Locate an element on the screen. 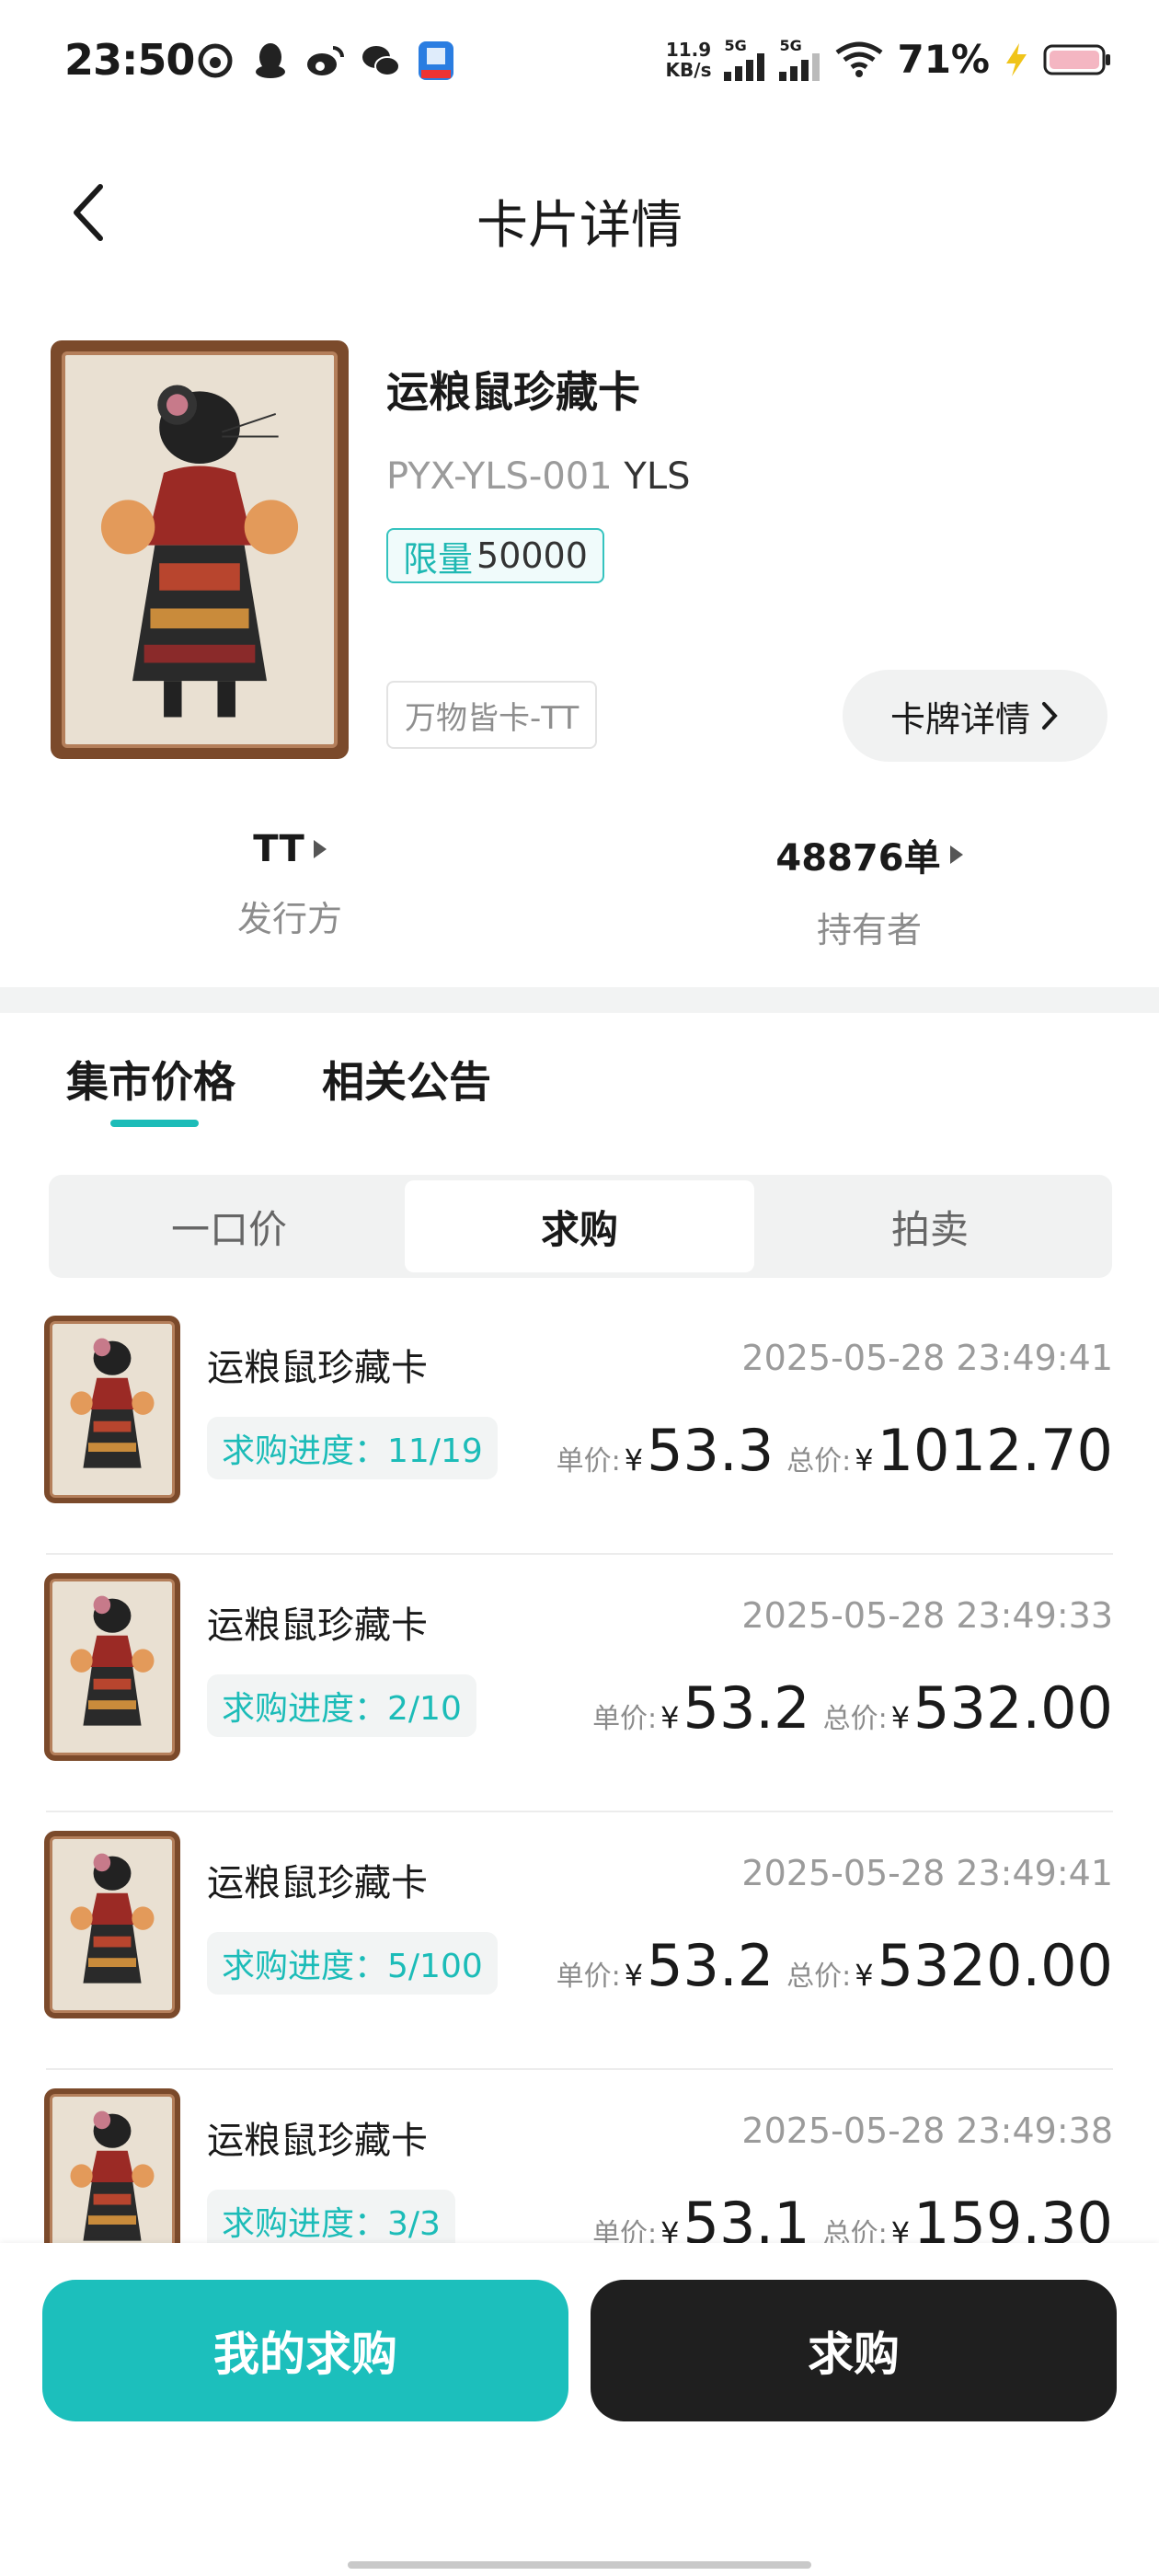  card-image is located at coordinates (200, 549).